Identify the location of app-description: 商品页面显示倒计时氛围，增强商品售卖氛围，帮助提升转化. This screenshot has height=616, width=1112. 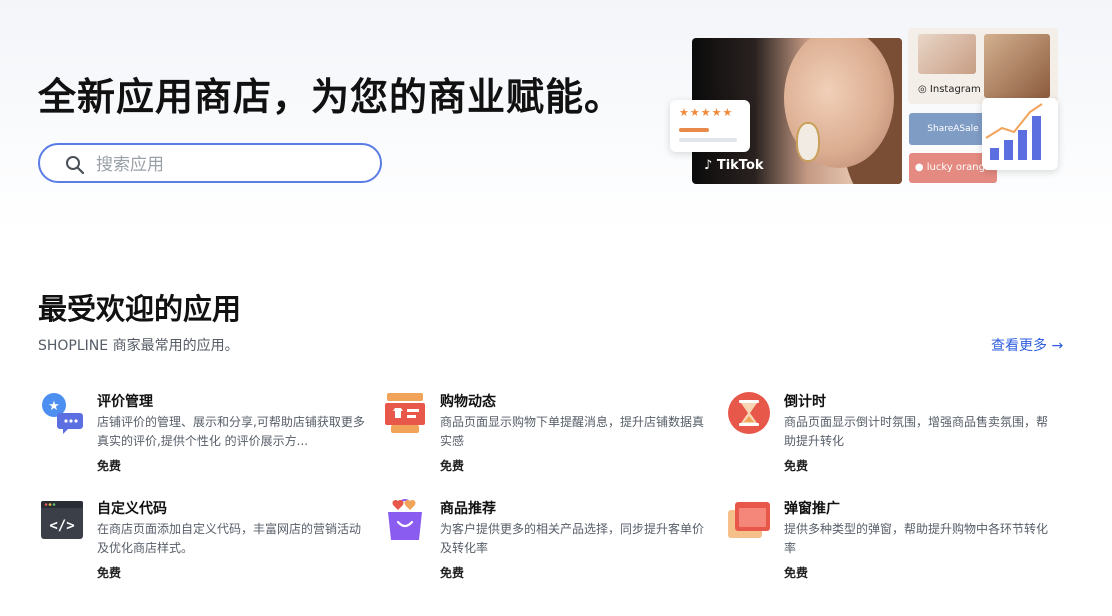
(916, 431).